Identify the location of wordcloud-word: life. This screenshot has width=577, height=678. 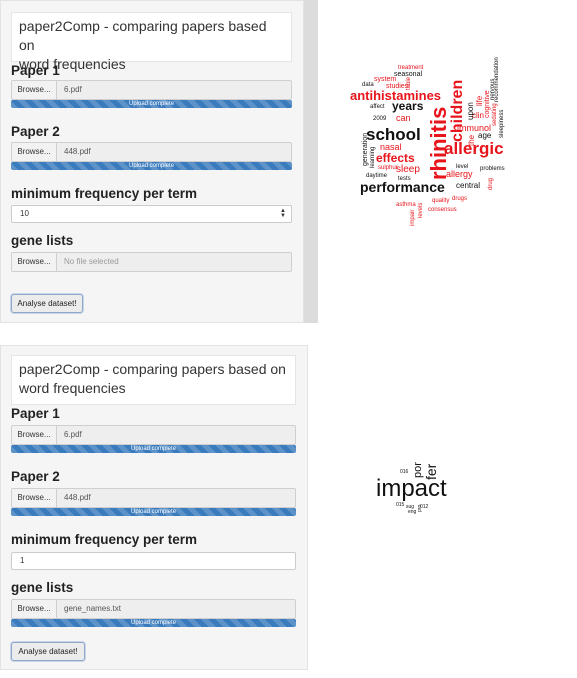
(479, 100).